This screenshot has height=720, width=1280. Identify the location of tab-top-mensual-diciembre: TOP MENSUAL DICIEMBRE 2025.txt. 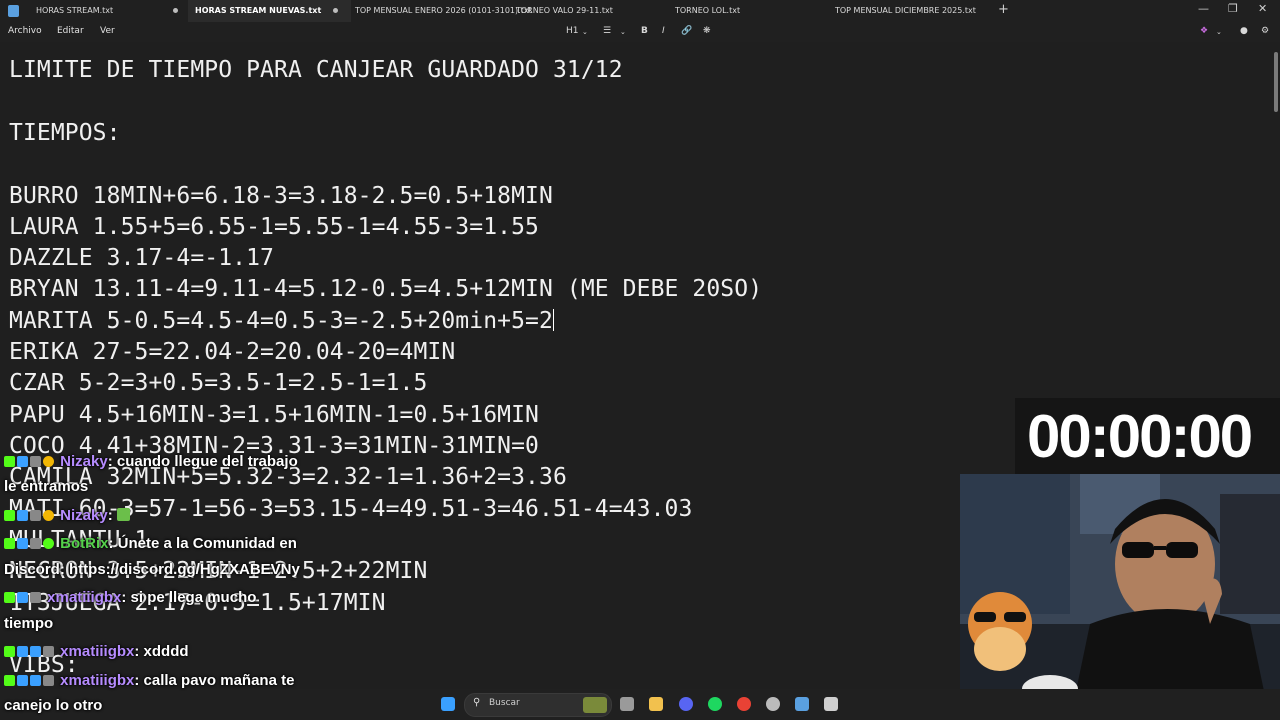
(912, 11).